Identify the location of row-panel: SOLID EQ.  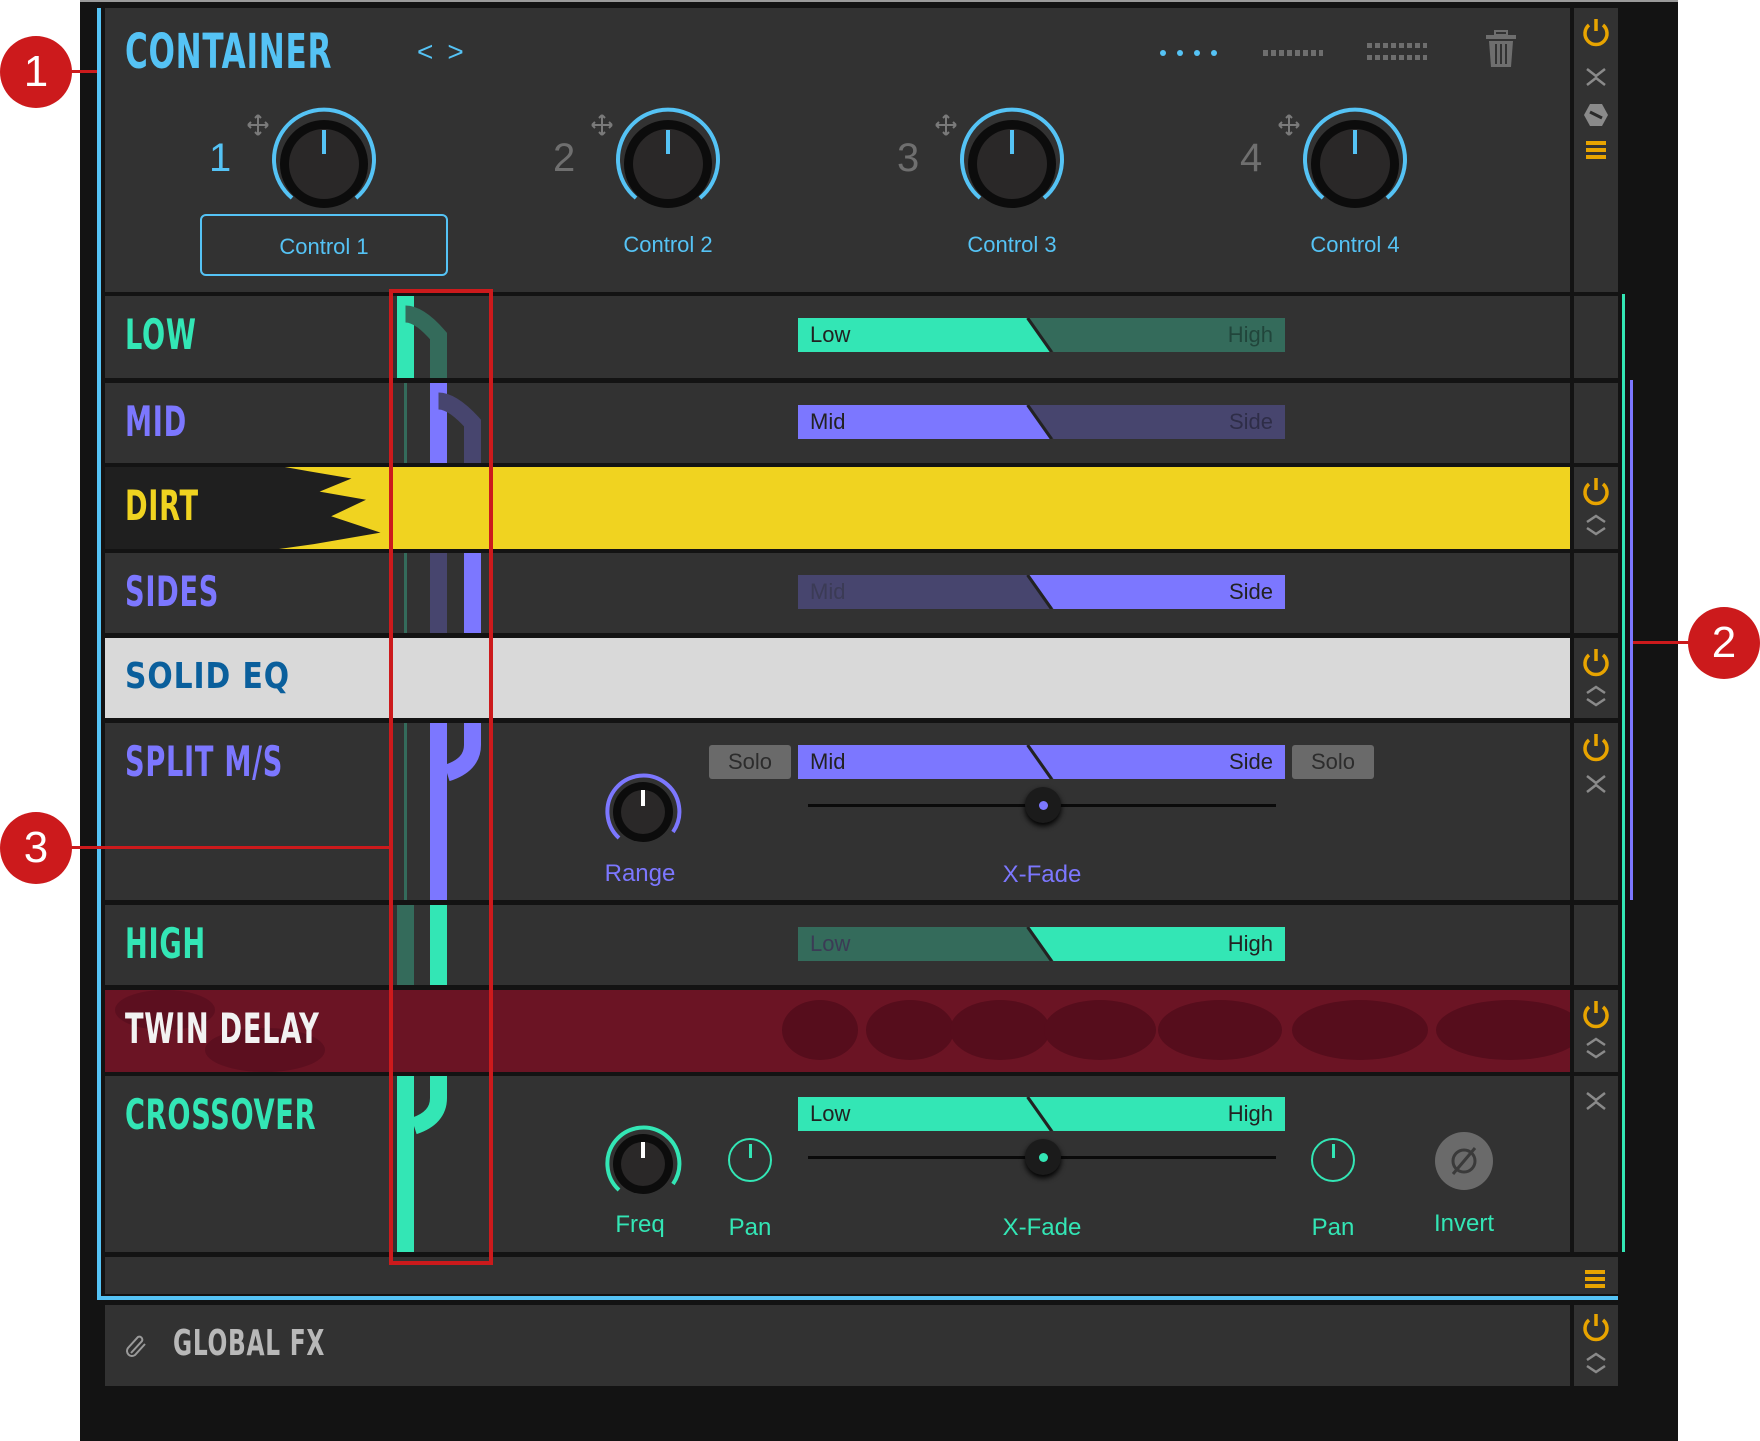
(837, 678).